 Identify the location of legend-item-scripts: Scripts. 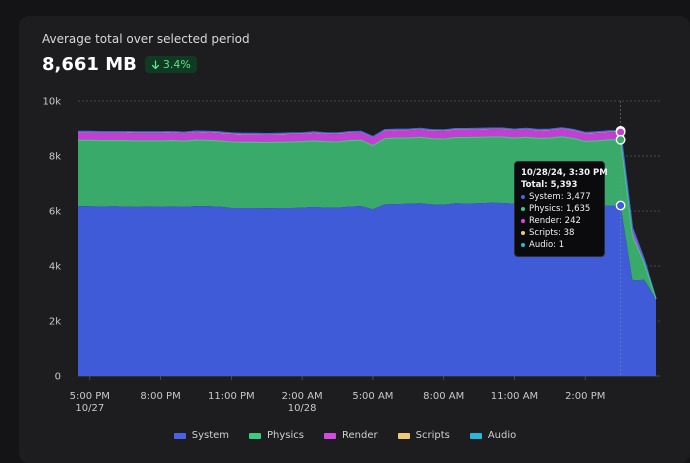
(423, 435).